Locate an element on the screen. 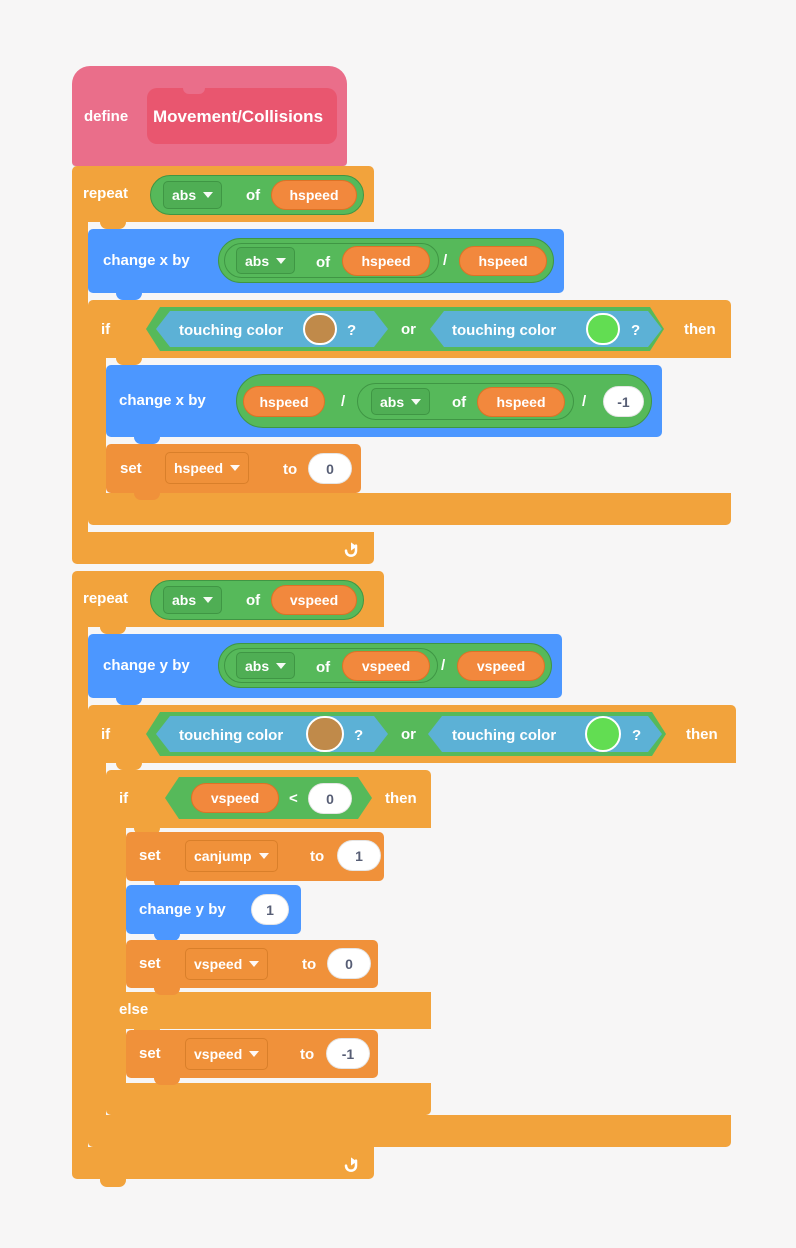 The height and width of the screenshot is (1248, 796). if-keyword-3: if is located at coordinates (124, 798).